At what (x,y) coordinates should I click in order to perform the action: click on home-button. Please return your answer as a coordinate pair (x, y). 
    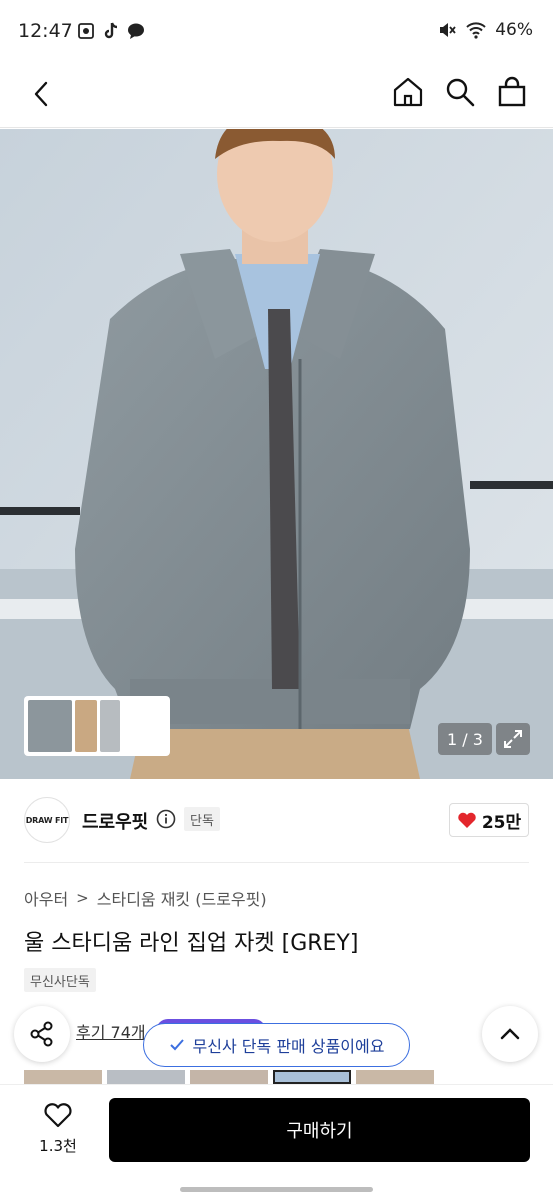
    Looking at the image, I should click on (408, 92).